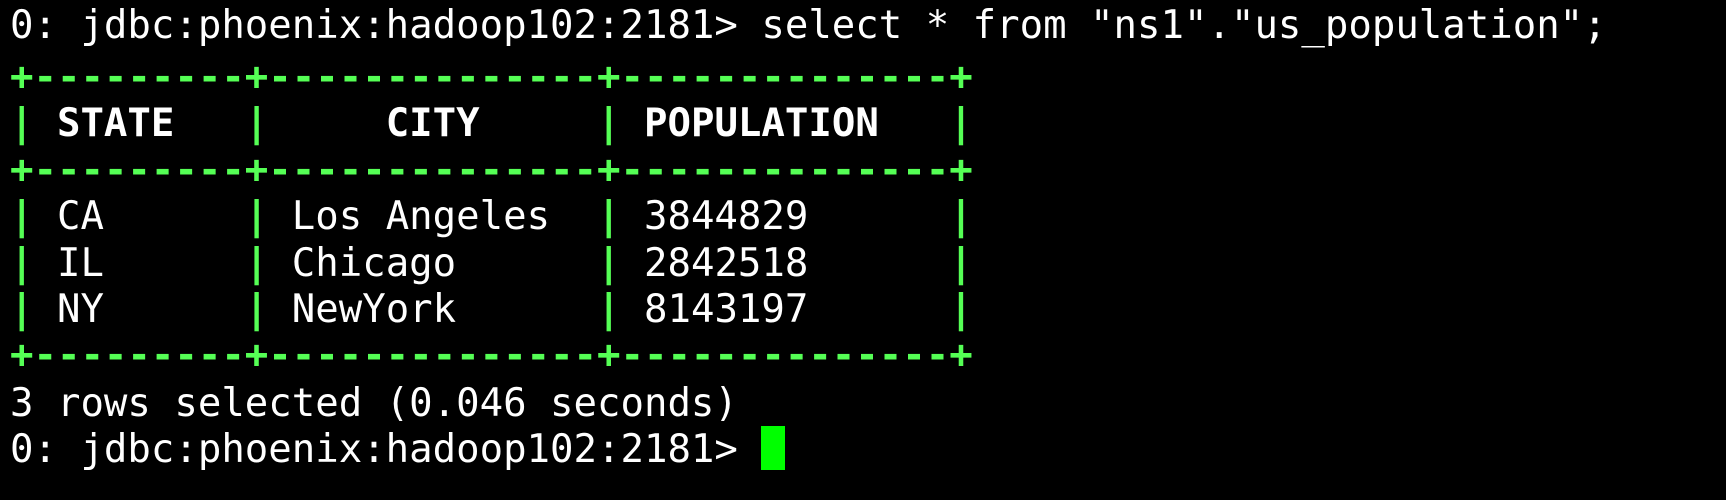 Image resolution: width=1726 pixels, height=500 pixels. What do you see at coordinates (491, 263) in the screenshot?
I see `table-row: | IL | Chicago | 2842518 |` at bounding box center [491, 263].